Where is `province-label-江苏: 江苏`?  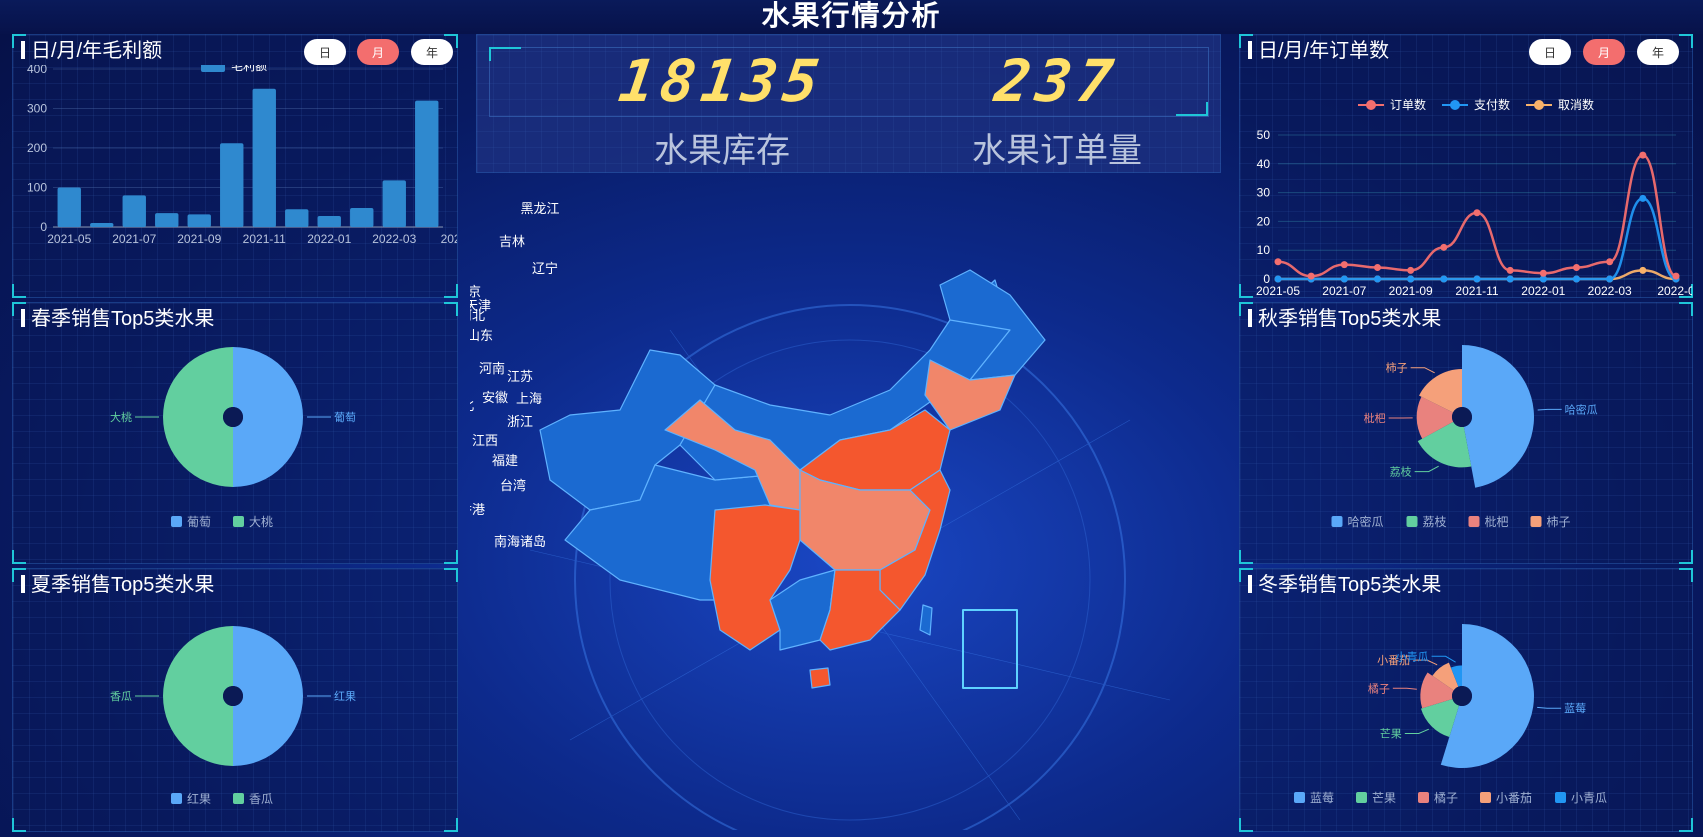 province-label-江苏: 江苏 is located at coordinates (520, 376).